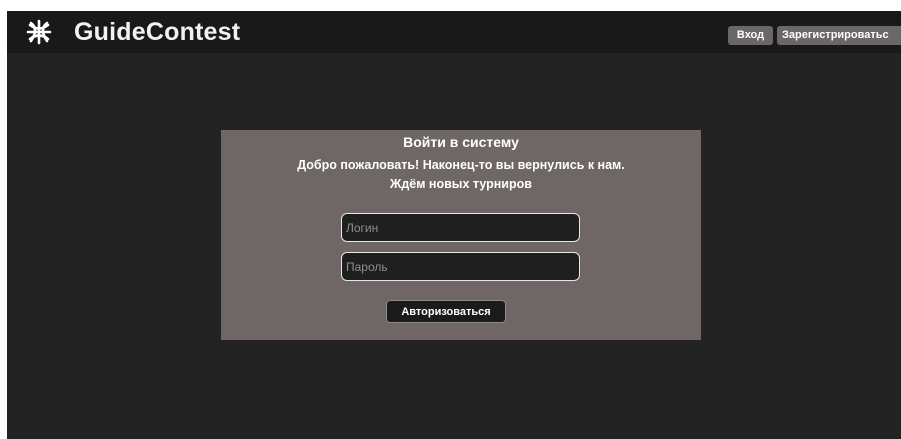 The image size is (901, 439). I want to click on top-navbar: GuideContest Вход Зарегистрироватьс, so click(454, 32).